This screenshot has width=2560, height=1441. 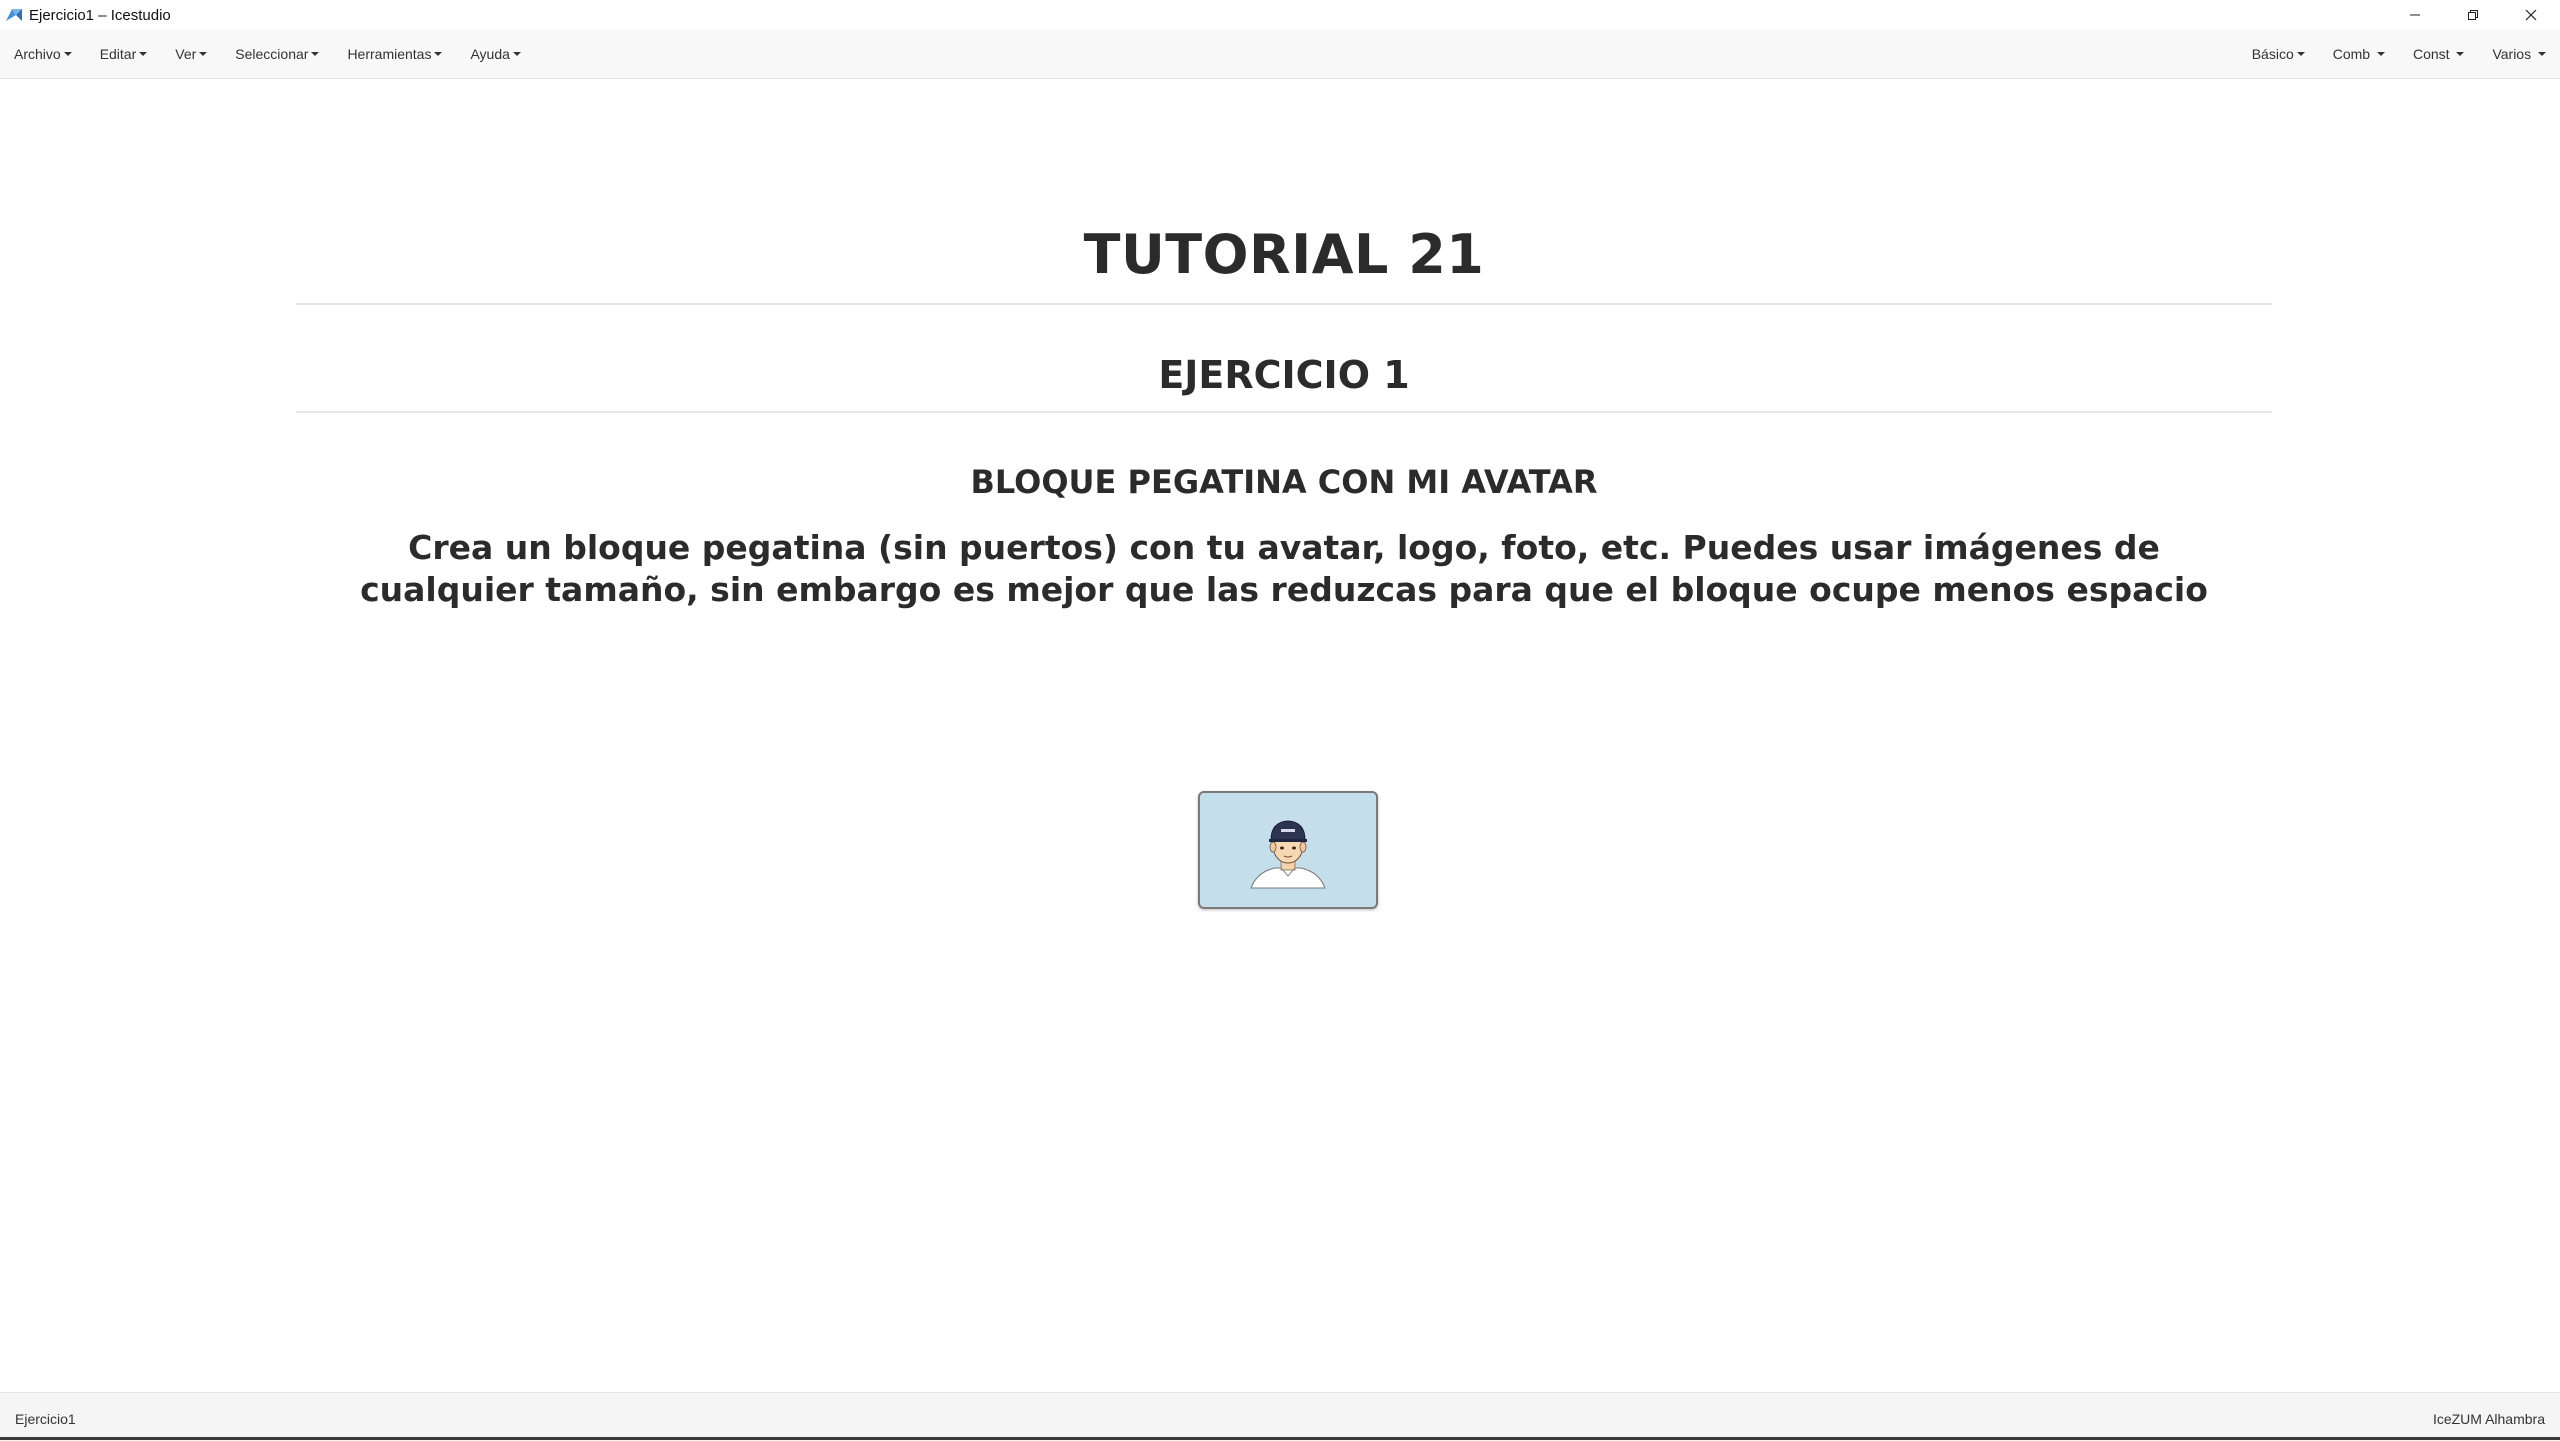 I want to click on close-icon, so click(x=2531, y=15).